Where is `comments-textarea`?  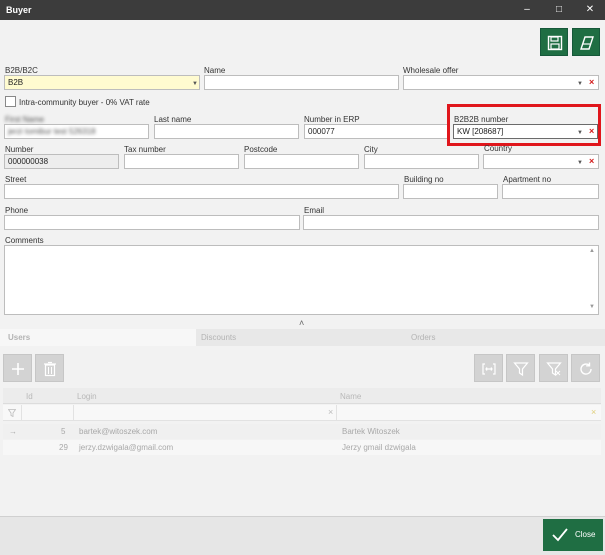 comments-textarea is located at coordinates (301, 280).